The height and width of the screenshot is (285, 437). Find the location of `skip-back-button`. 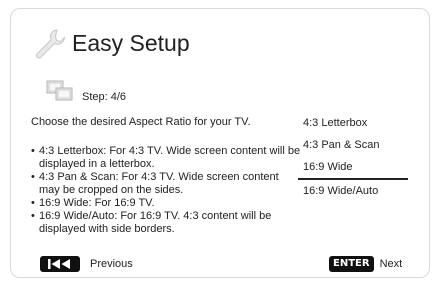

skip-back-button is located at coordinates (60, 264).